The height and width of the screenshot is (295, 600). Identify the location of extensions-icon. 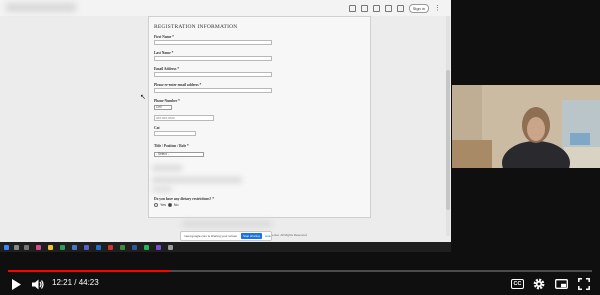
(376, 8).